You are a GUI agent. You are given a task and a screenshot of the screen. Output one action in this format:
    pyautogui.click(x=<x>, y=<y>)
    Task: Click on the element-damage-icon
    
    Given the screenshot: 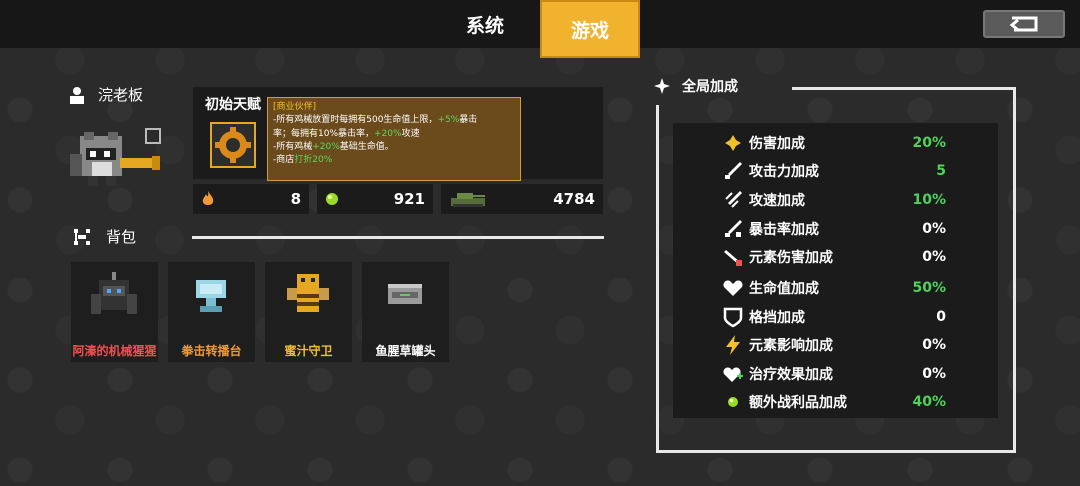 What is the action you would take?
    pyautogui.click(x=733, y=258)
    